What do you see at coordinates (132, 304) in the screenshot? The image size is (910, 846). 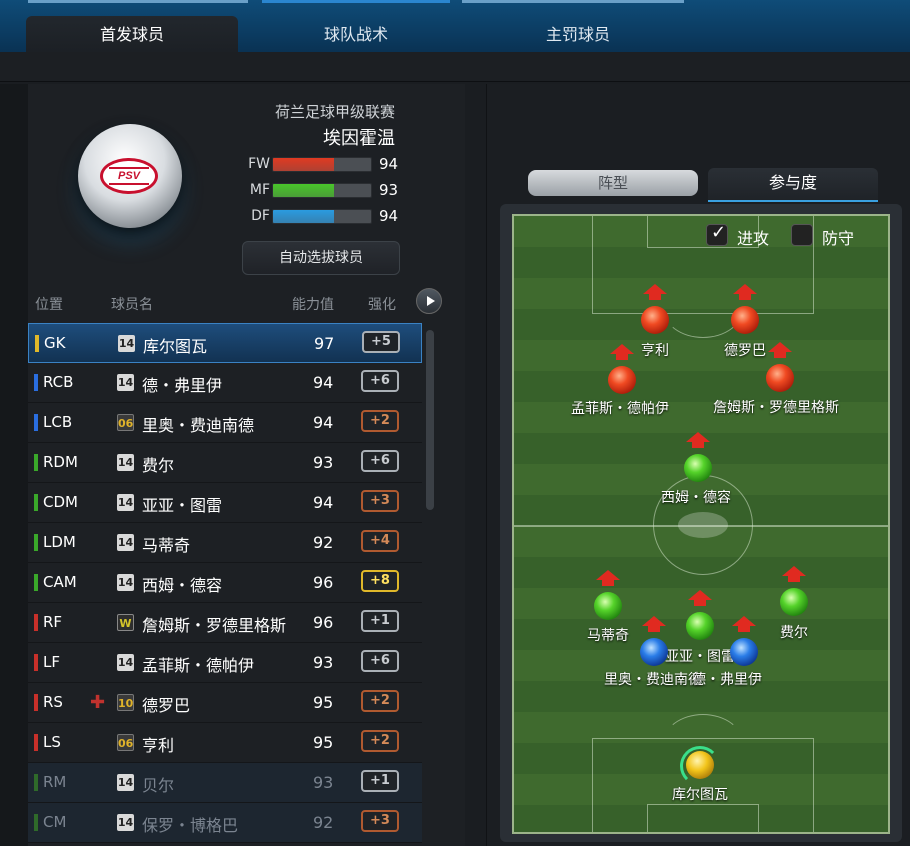 I see `header-player-name: 球员名` at bounding box center [132, 304].